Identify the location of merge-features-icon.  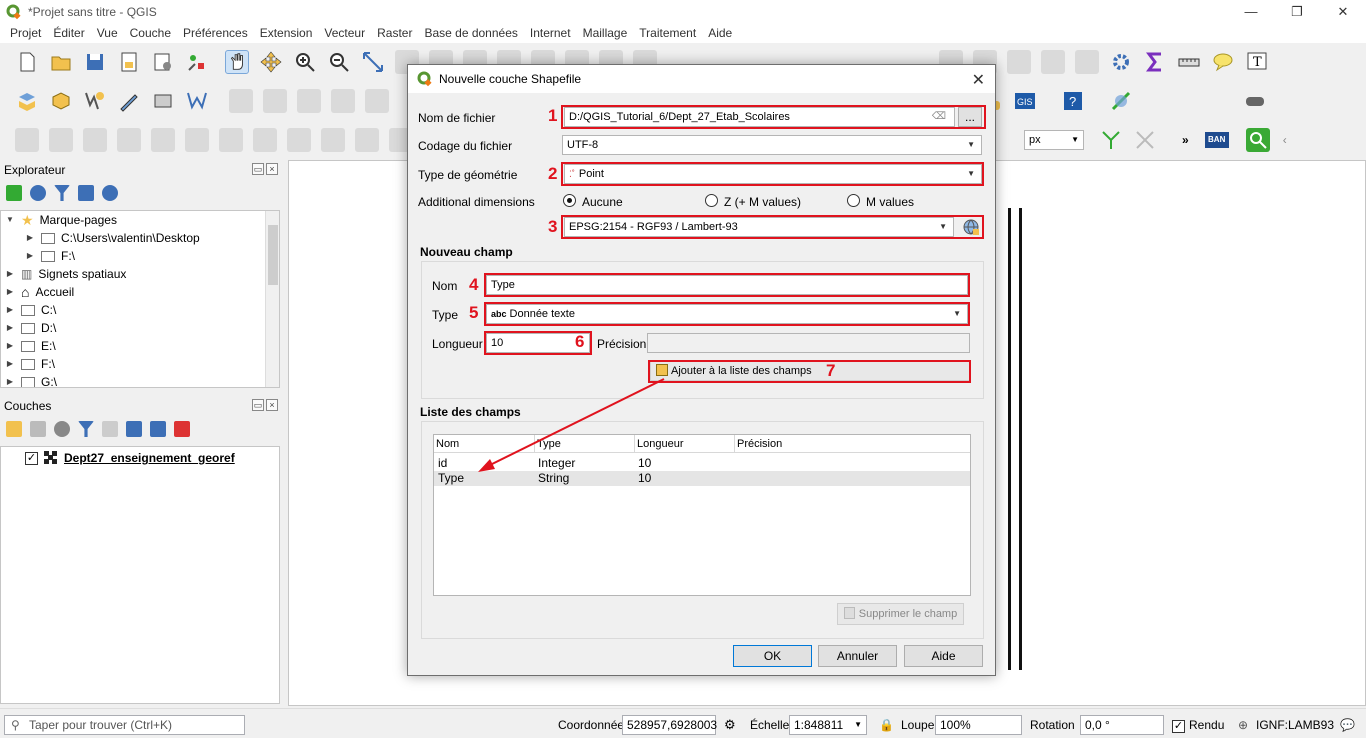
(367, 140).